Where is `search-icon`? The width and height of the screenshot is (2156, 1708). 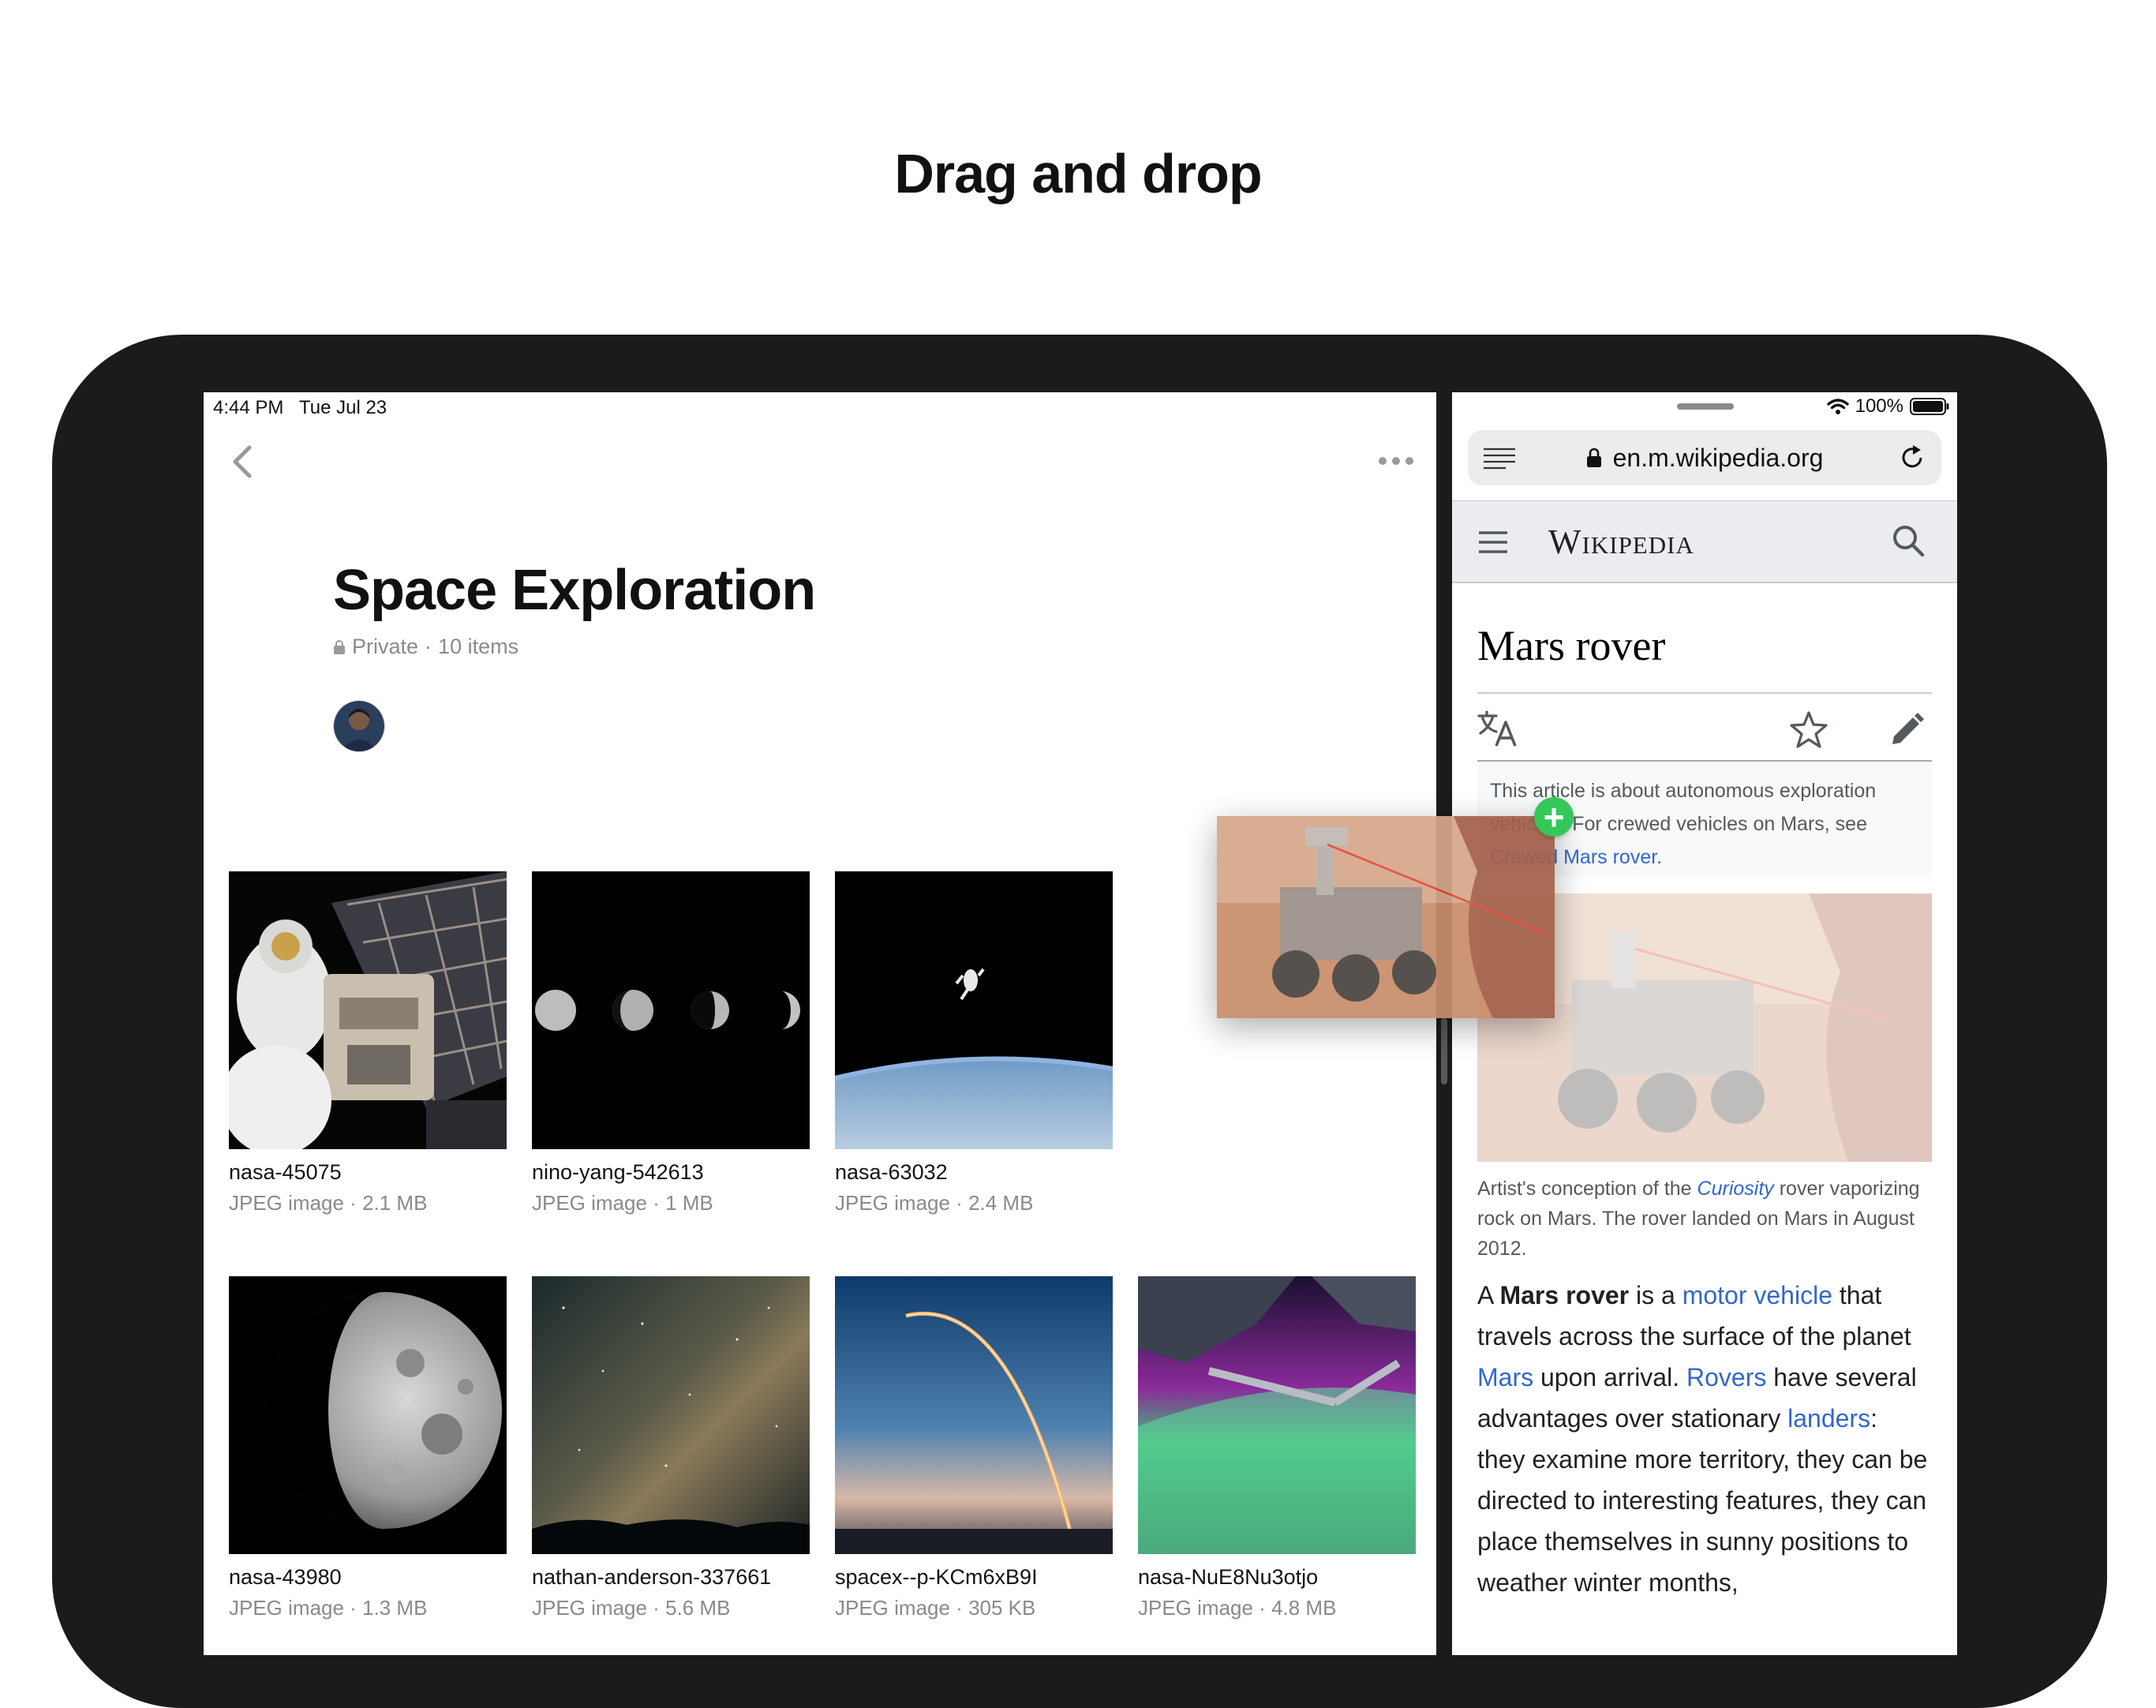 search-icon is located at coordinates (1908, 541).